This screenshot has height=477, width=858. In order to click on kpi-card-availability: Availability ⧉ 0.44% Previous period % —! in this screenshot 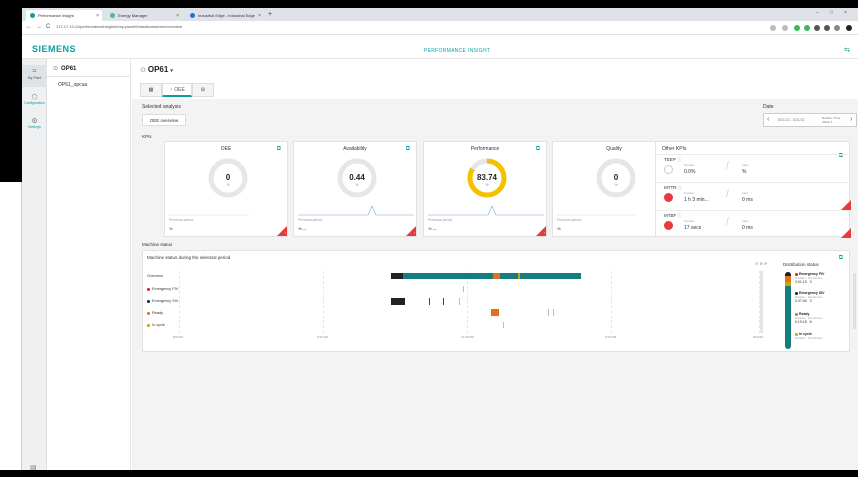, I will do `click(355, 189)`.